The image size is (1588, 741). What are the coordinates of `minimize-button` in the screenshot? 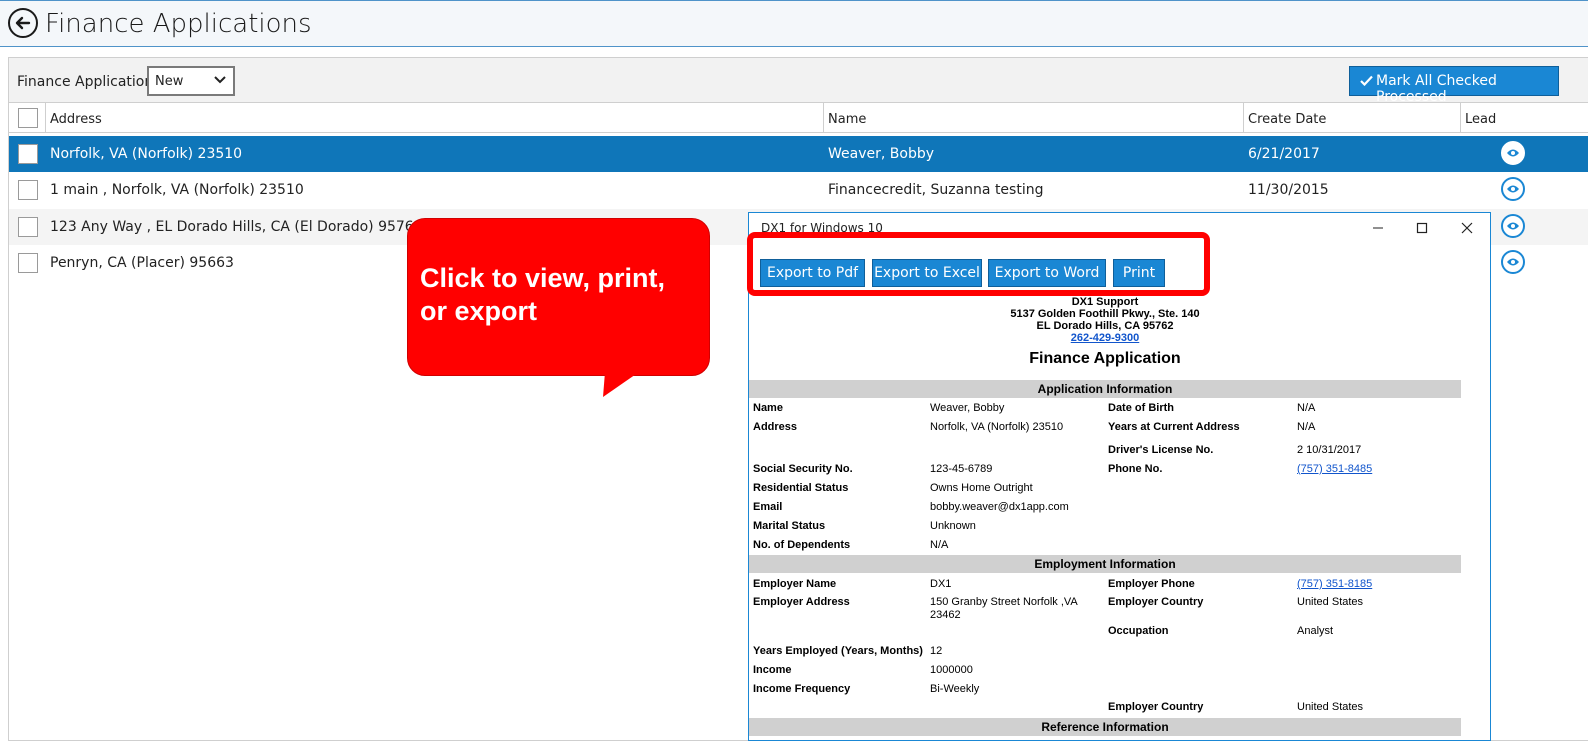 It's located at (1378, 228).